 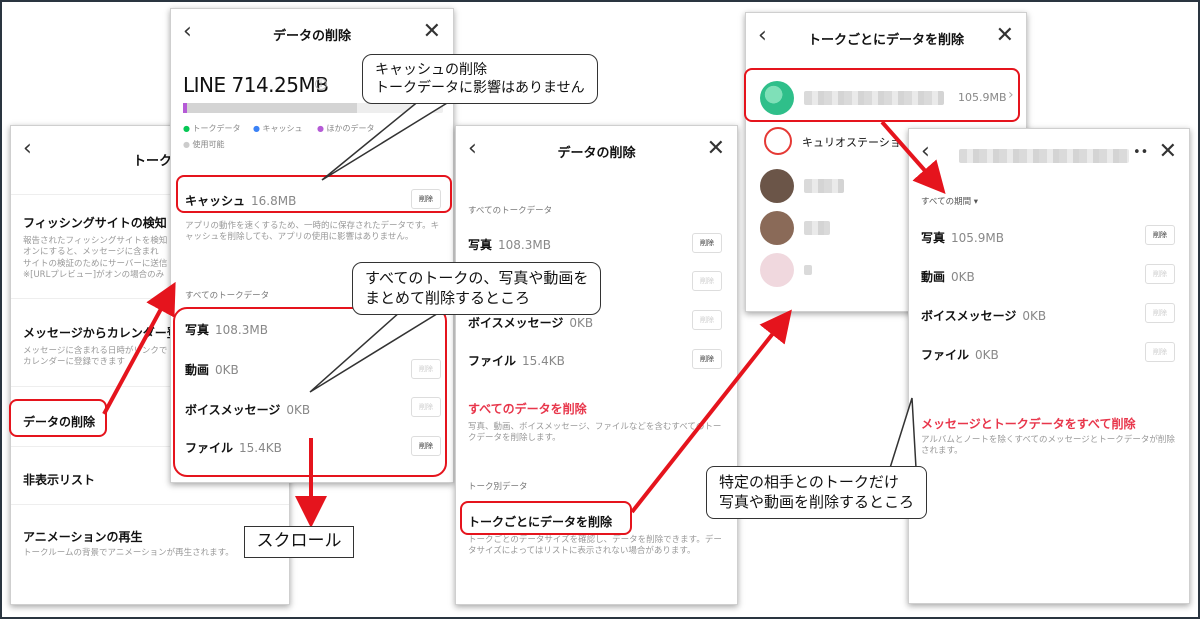 I want to click on callout-per-talk: 特定の相手とのトークだけ 写真や動画を削除するところ, so click(x=817, y=492).